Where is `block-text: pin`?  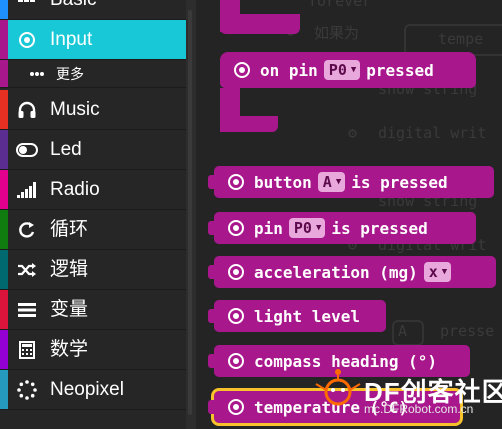 block-text: pin is located at coordinates (268, 228).